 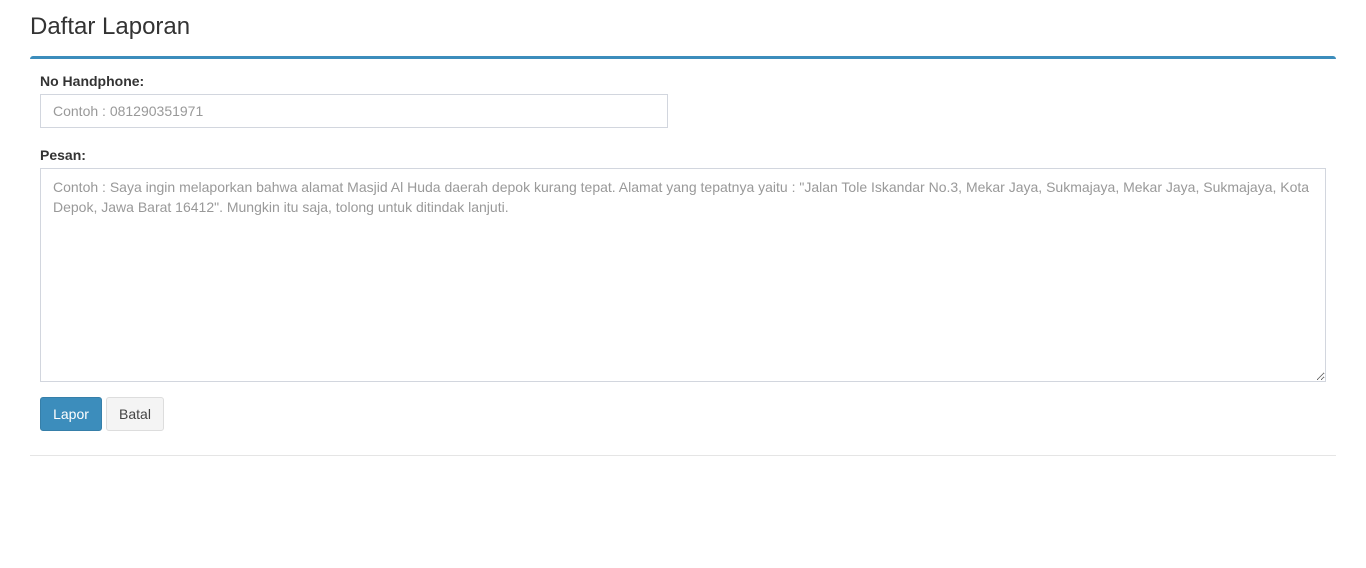 What do you see at coordinates (71, 414) in the screenshot?
I see `submit-button: Lapor` at bounding box center [71, 414].